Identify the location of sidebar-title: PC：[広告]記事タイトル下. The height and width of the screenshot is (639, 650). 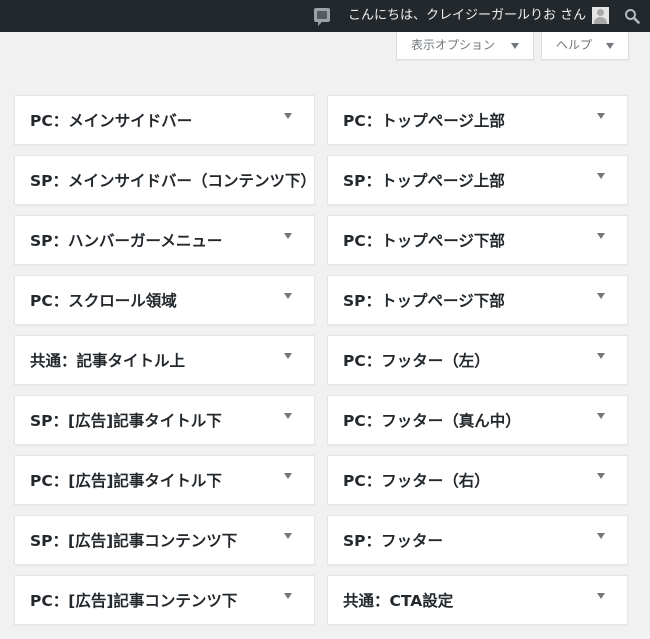
(126, 481).